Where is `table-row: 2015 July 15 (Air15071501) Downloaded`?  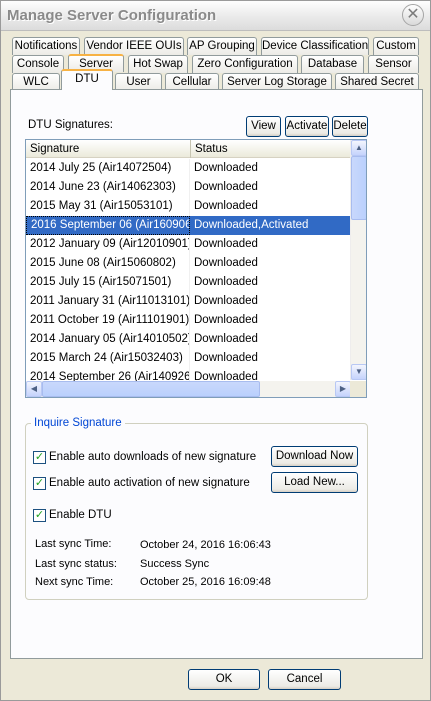 table-row: 2015 July 15 (Air15071501) Downloaded is located at coordinates (188, 282).